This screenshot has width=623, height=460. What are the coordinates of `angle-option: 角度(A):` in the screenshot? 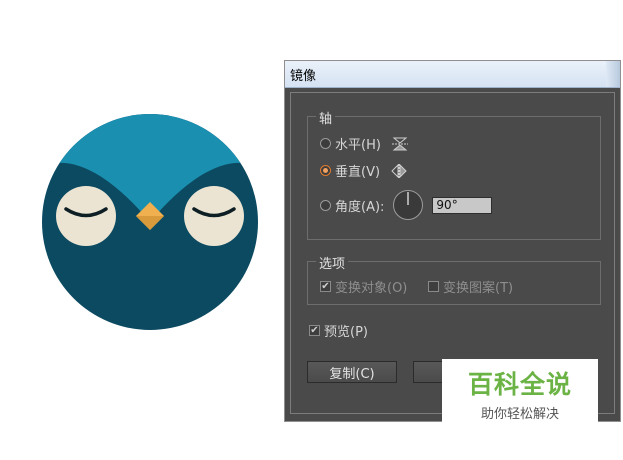 It's located at (406, 205).